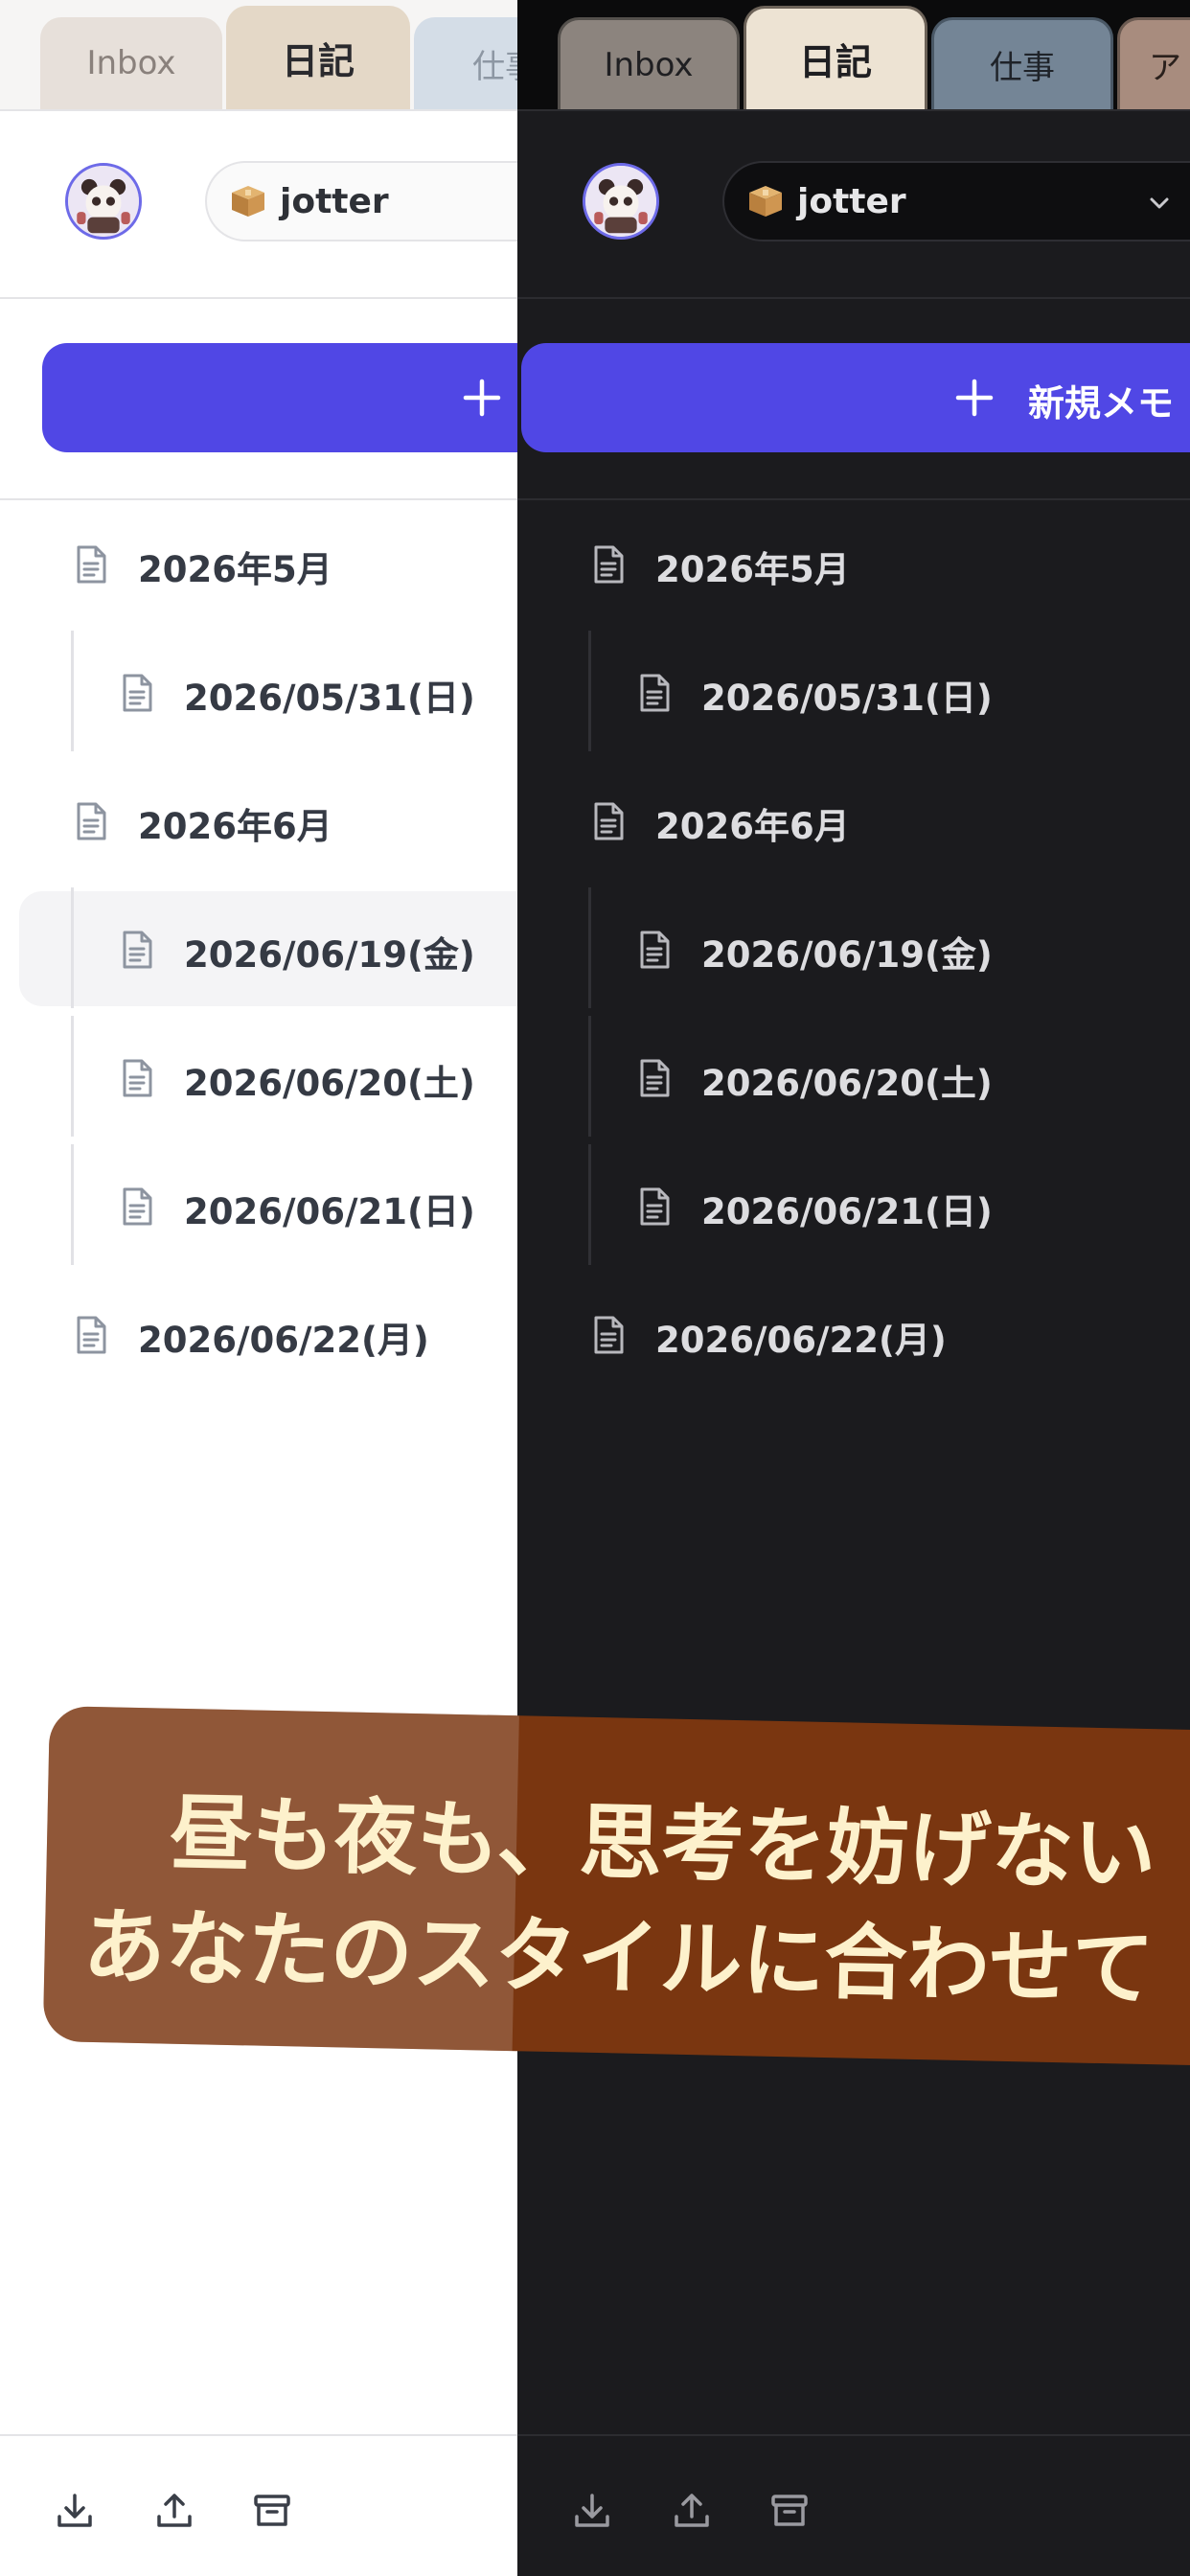 This screenshot has width=1190, height=2576. Describe the element at coordinates (619, 1958) in the screenshot. I see `banner-line-2: あなたのスタイルに合わせて` at that location.